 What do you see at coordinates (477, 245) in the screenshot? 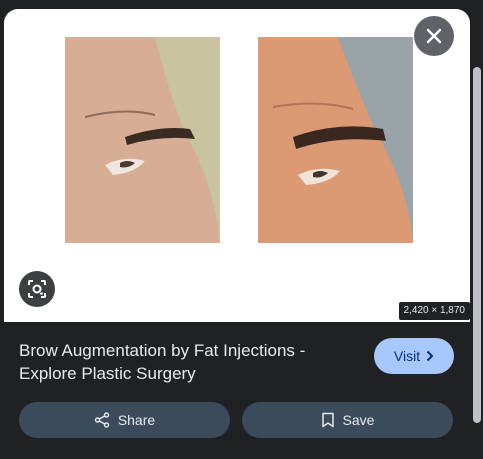
I see `scrollbar-thumb` at bounding box center [477, 245].